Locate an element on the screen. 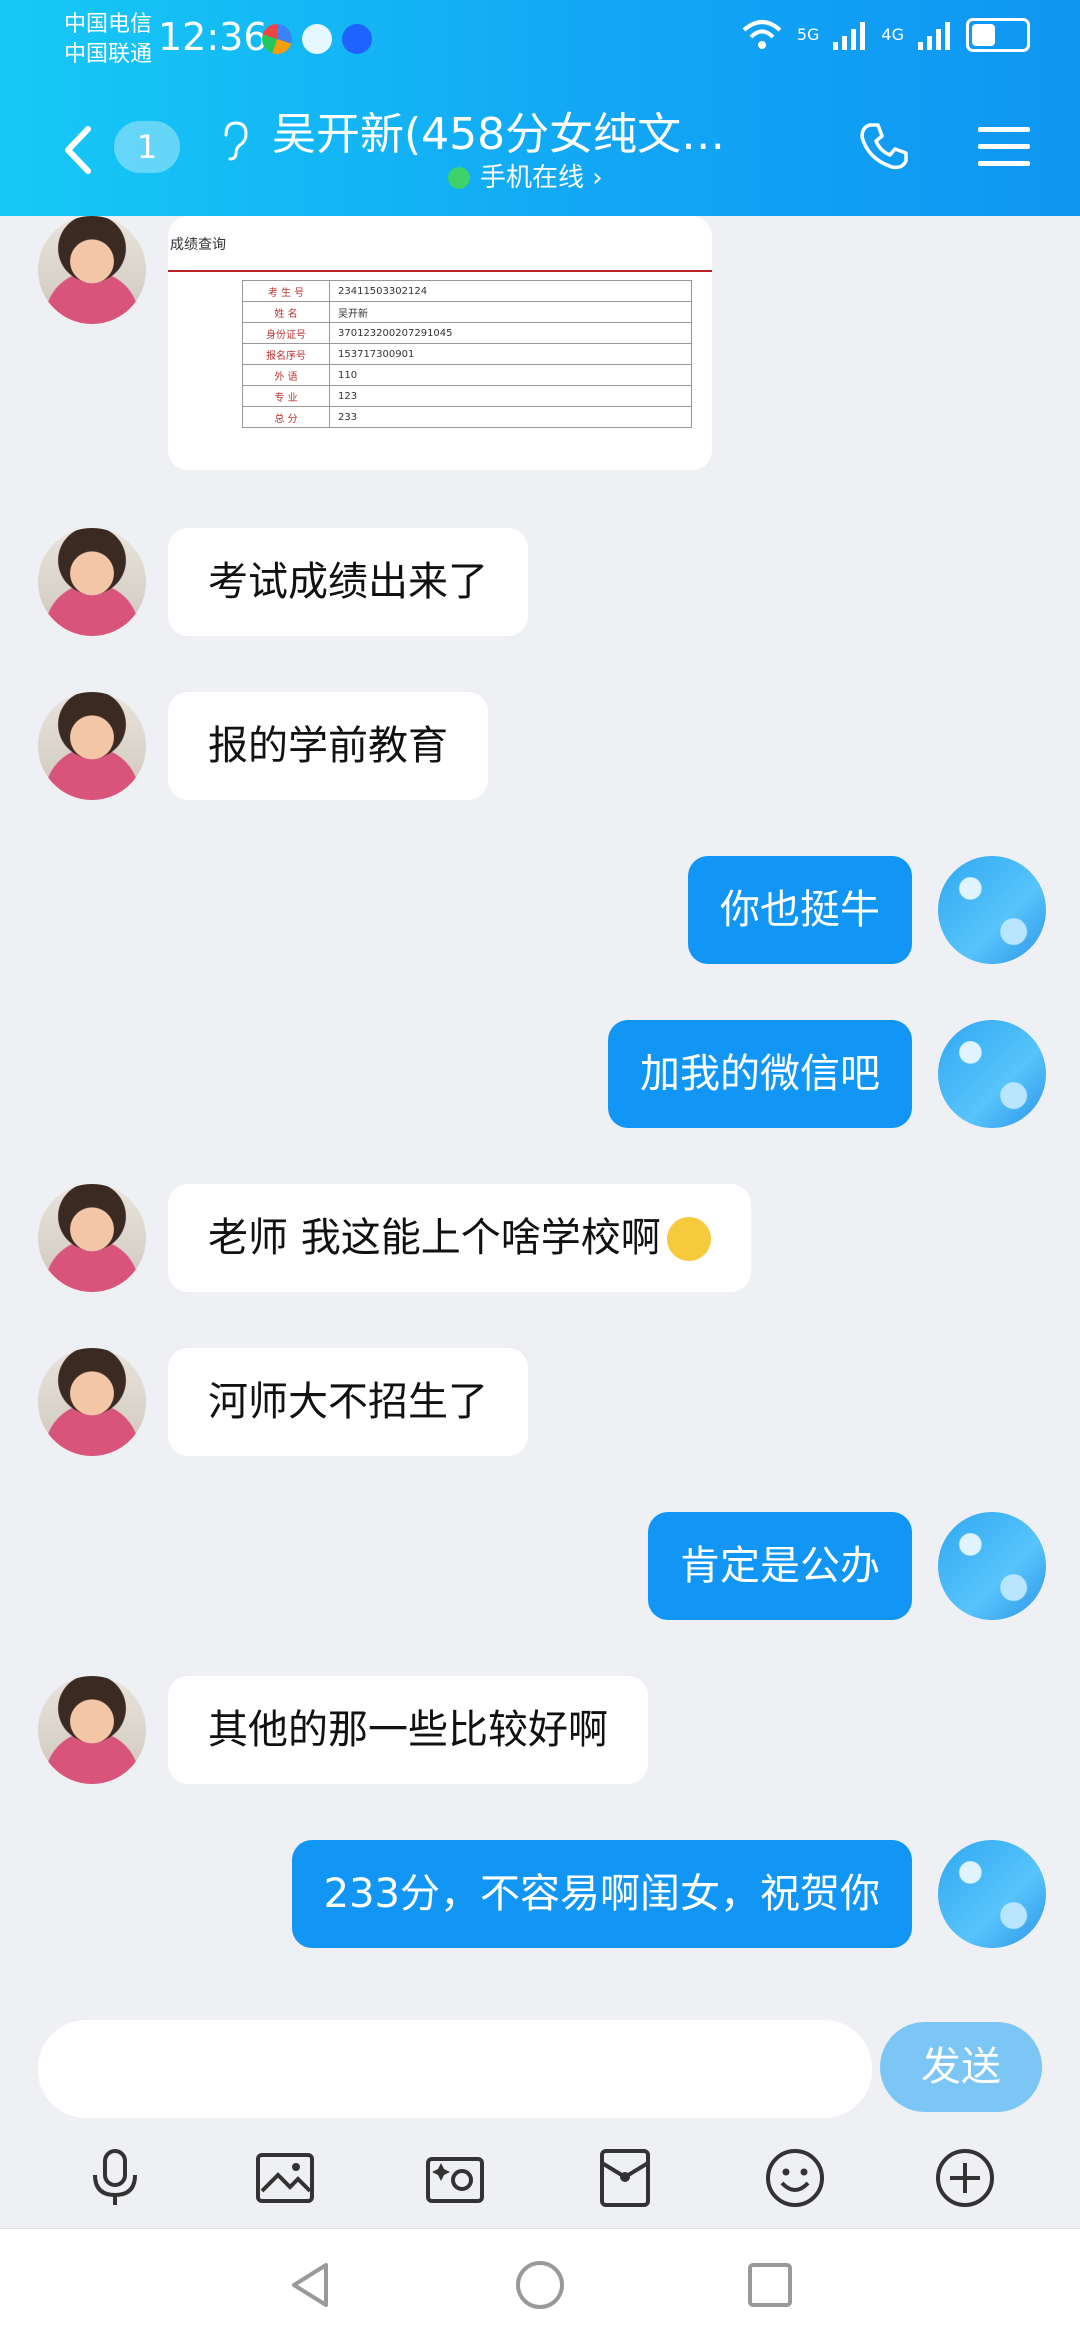 This screenshot has width=1080, height=2341. table-row: 专 业 123 is located at coordinates (467, 396).